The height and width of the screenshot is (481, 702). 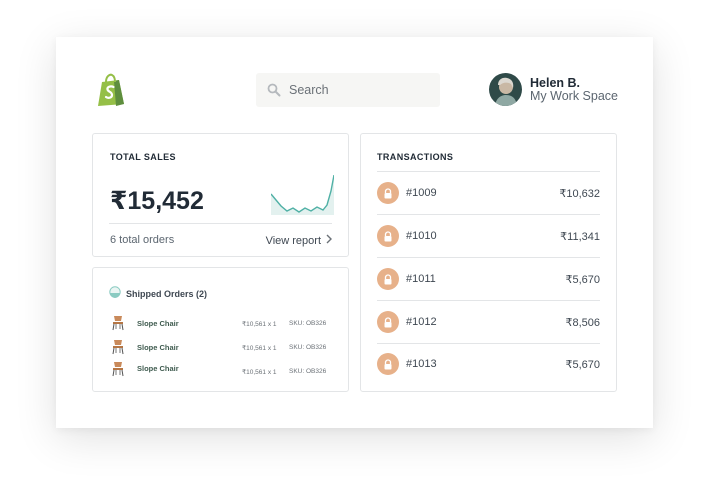 What do you see at coordinates (488, 279) in the screenshot?
I see `transaction-row: #1011 ₹5,670` at bounding box center [488, 279].